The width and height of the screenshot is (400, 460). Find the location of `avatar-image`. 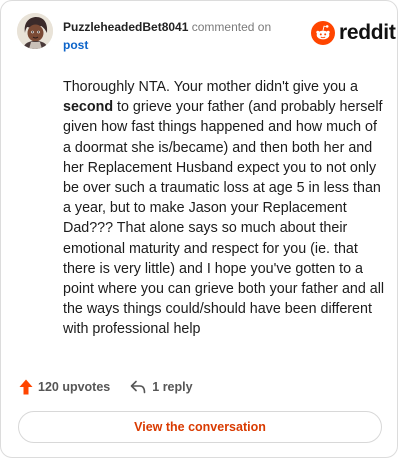

avatar-image is located at coordinates (35, 31).